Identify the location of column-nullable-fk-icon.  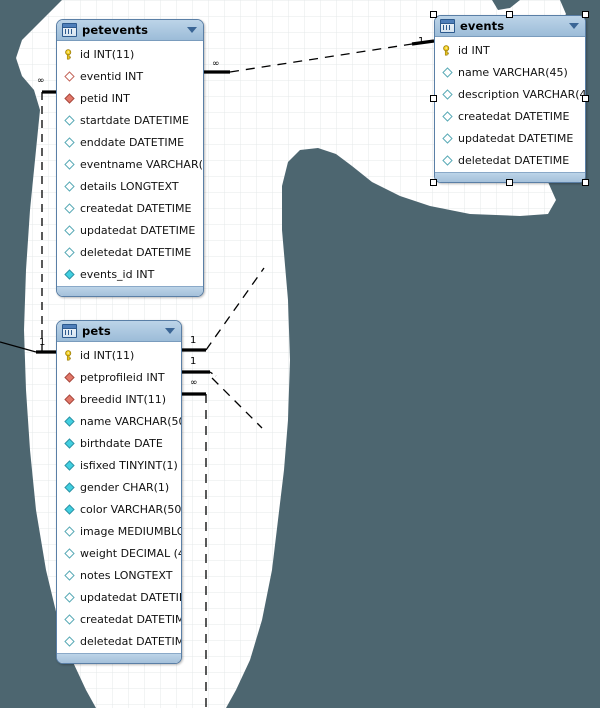
(69, 76).